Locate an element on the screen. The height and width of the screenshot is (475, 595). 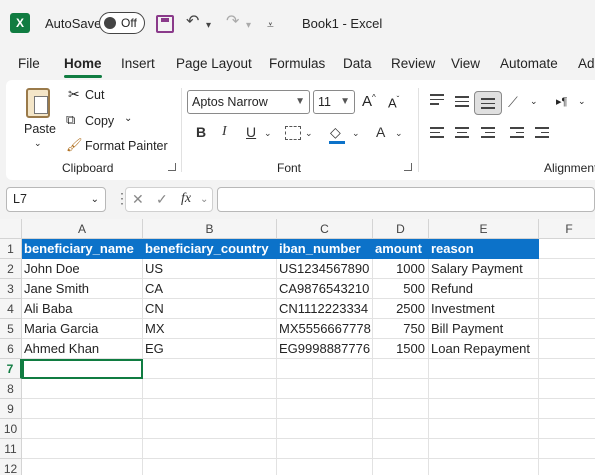
wrap-text-icon: ▸¶ is located at coordinates (561, 101).